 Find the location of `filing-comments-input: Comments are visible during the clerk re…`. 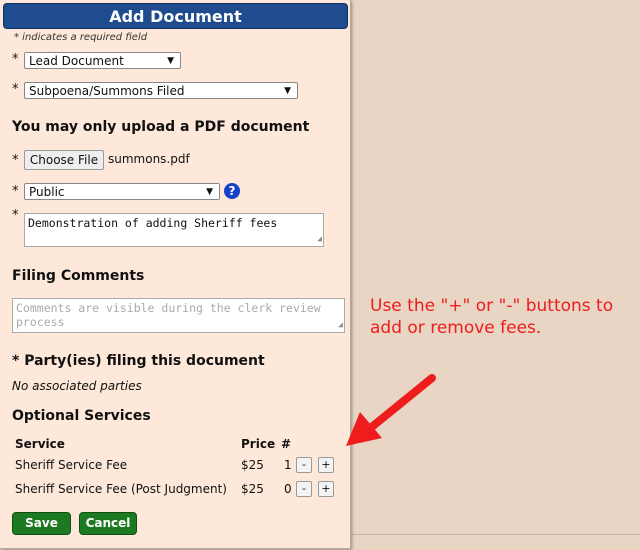

filing-comments-input: Comments are visible during the clerk re… is located at coordinates (178, 315).